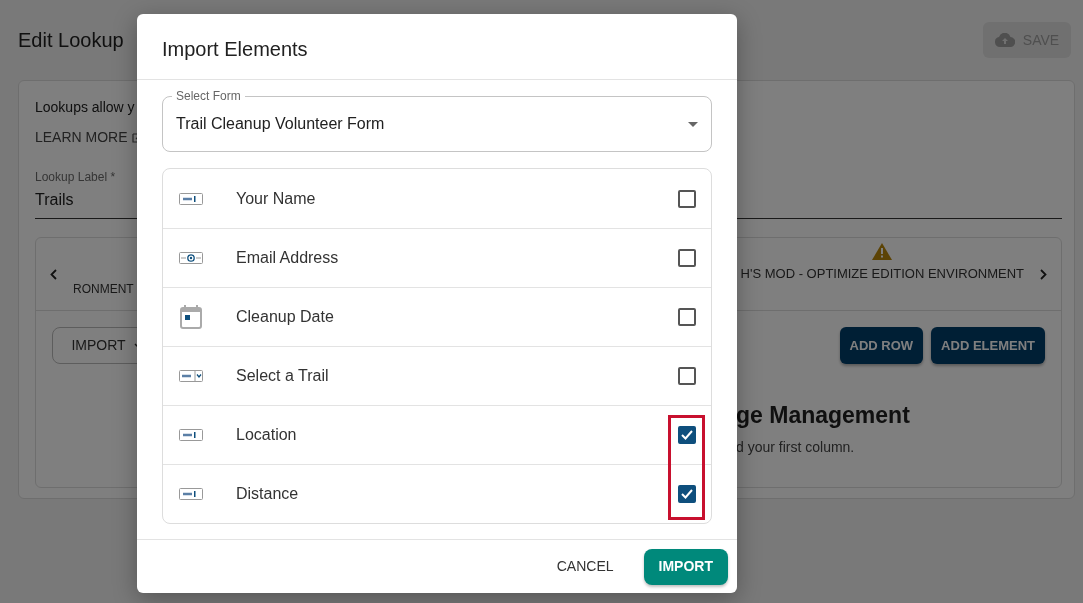 The height and width of the screenshot is (603, 1083). I want to click on email-field-icon, so click(191, 258).